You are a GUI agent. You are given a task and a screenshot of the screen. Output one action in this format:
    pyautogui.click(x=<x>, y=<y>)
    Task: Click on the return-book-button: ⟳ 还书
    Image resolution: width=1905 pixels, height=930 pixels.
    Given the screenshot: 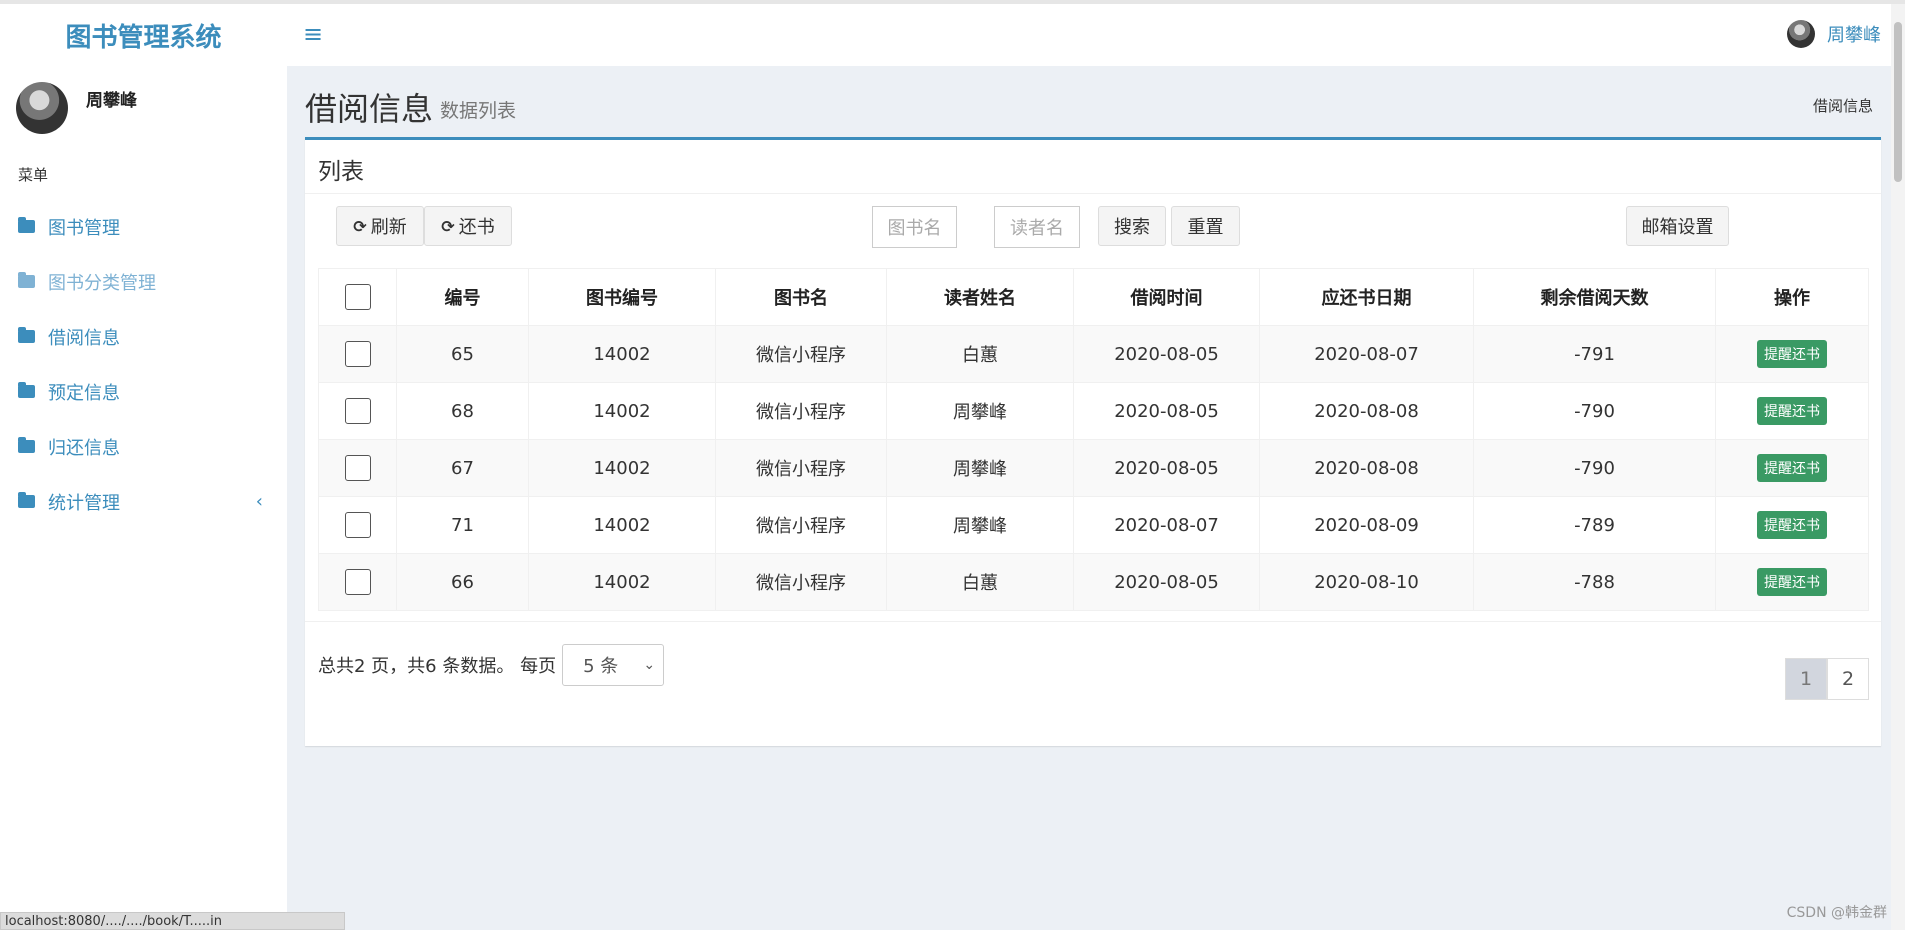 What is the action you would take?
    pyautogui.click(x=468, y=226)
    